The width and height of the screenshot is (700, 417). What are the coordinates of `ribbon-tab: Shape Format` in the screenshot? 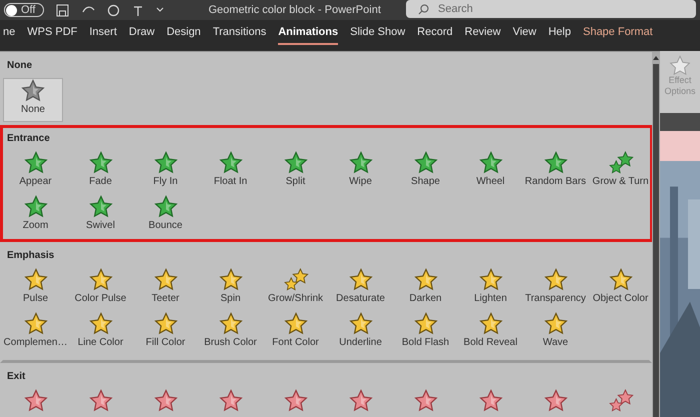 It's located at (617, 33).